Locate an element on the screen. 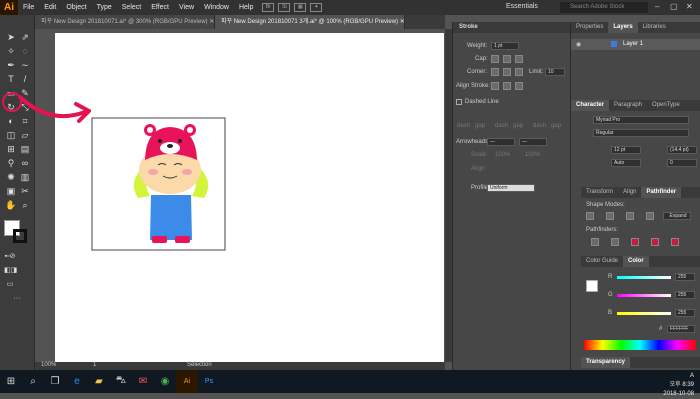 This screenshot has height=399, width=700. windows-start-icon: ⊞ is located at coordinates (11, 381).